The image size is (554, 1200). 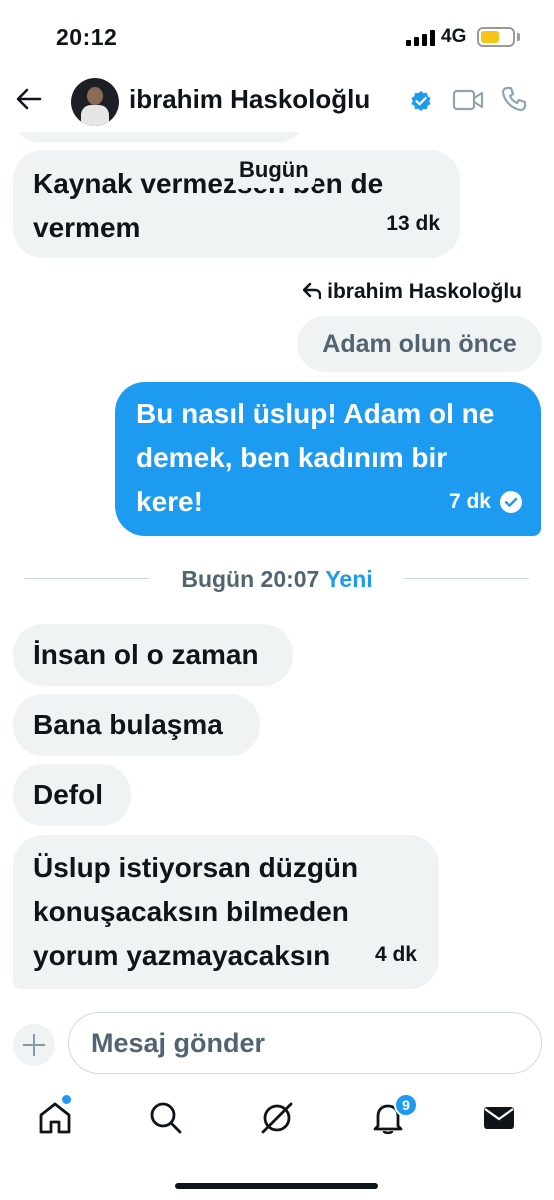 I want to click on bottom-tab-bar: 9, so click(x=277, y=1140).